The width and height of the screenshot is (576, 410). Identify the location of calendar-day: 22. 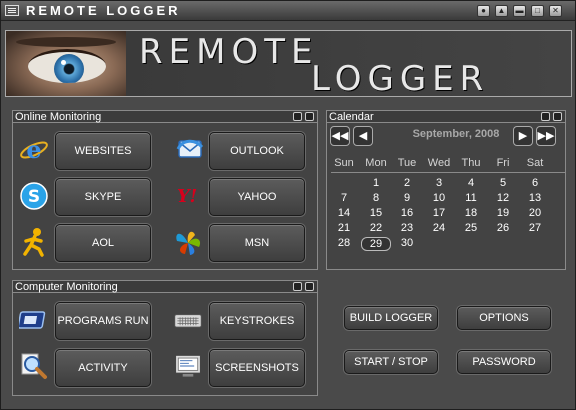
(376, 228).